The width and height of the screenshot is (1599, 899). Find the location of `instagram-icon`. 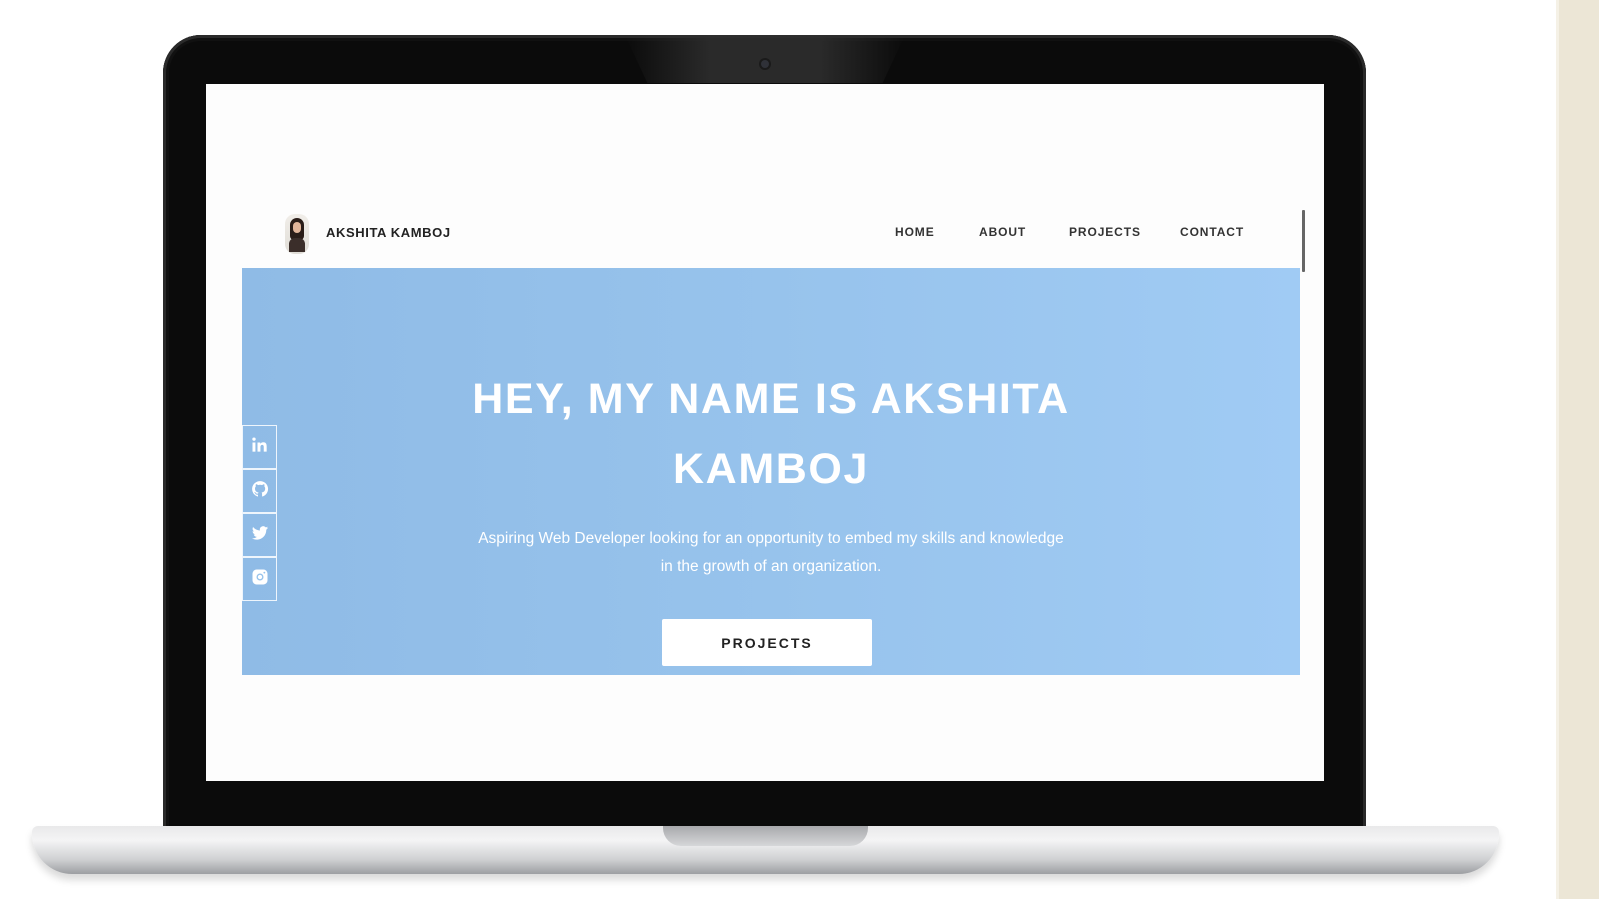

instagram-icon is located at coordinates (260, 579).